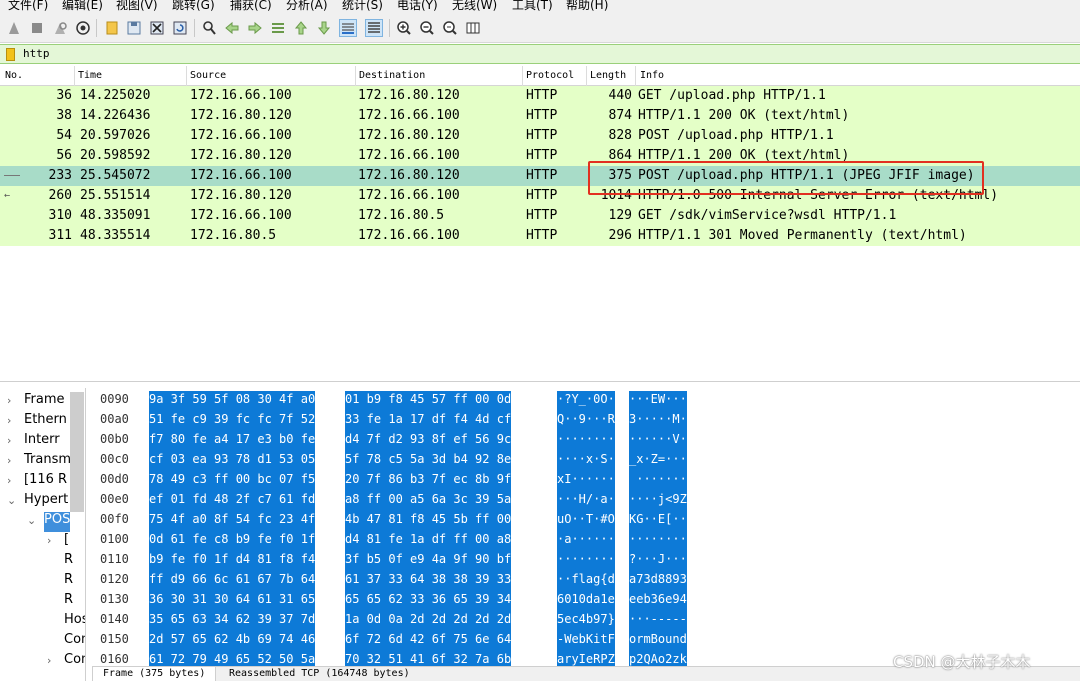  Describe the element at coordinates (532, 6) in the screenshot. I see `menu-tools: 工具(T)` at that location.